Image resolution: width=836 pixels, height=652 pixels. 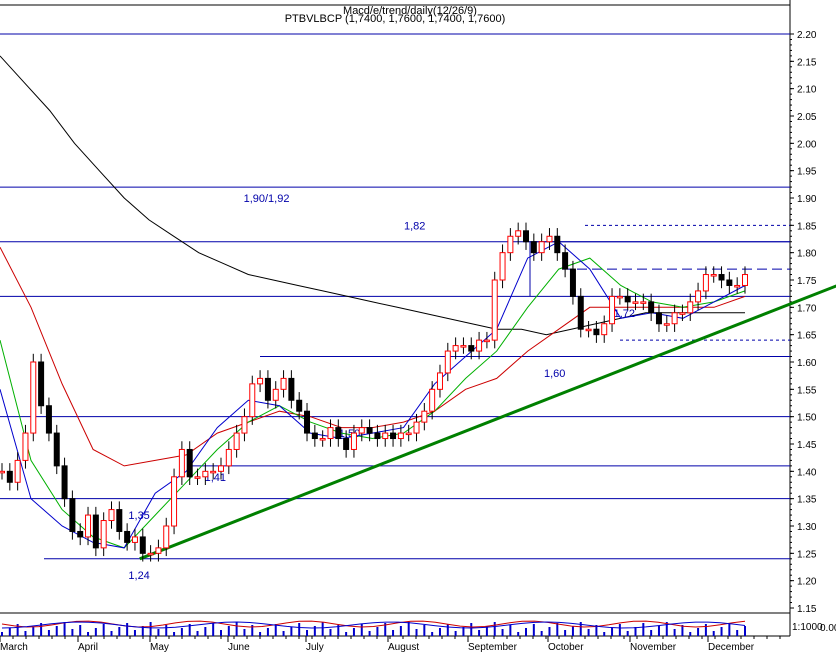 What do you see at coordinates (731, 647) in the screenshot?
I see `month-label: December` at bounding box center [731, 647].